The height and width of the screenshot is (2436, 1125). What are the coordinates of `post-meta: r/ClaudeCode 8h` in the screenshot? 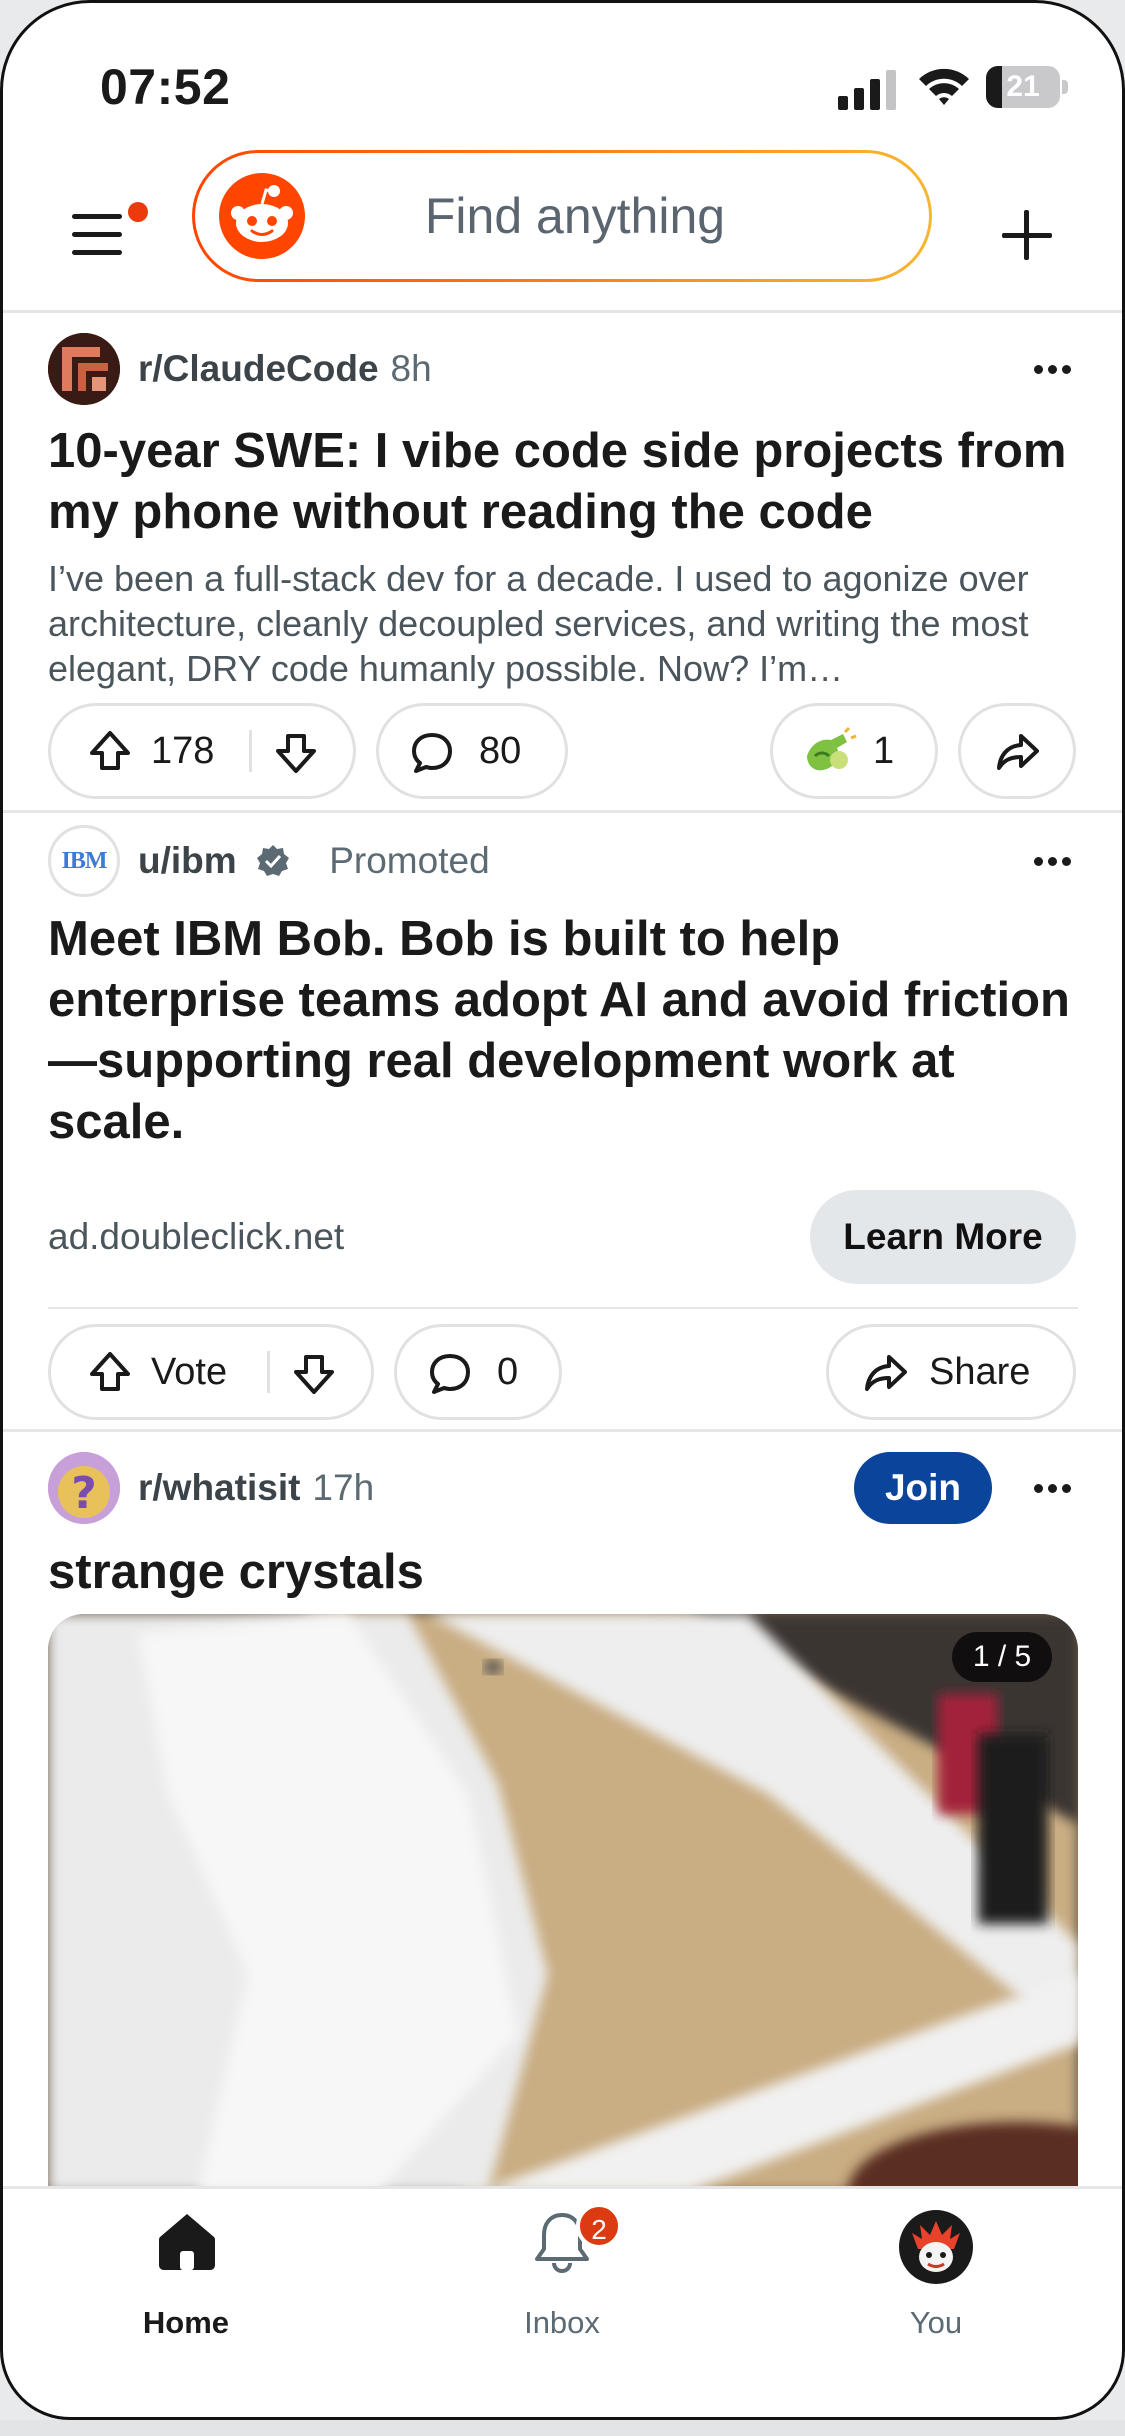 It's located at (285, 369).